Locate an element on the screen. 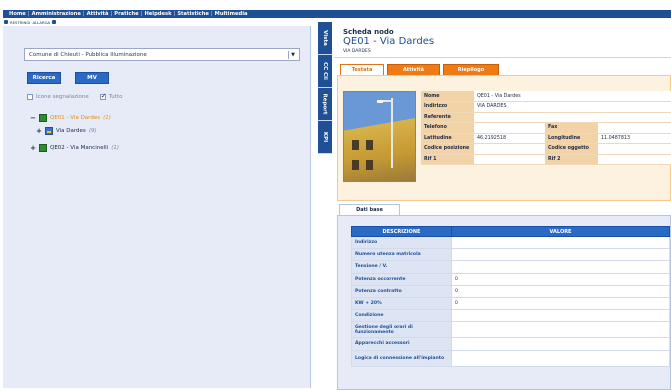 The width and height of the screenshot is (671, 390). search-button: Ricerca is located at coordinates (44, 78).